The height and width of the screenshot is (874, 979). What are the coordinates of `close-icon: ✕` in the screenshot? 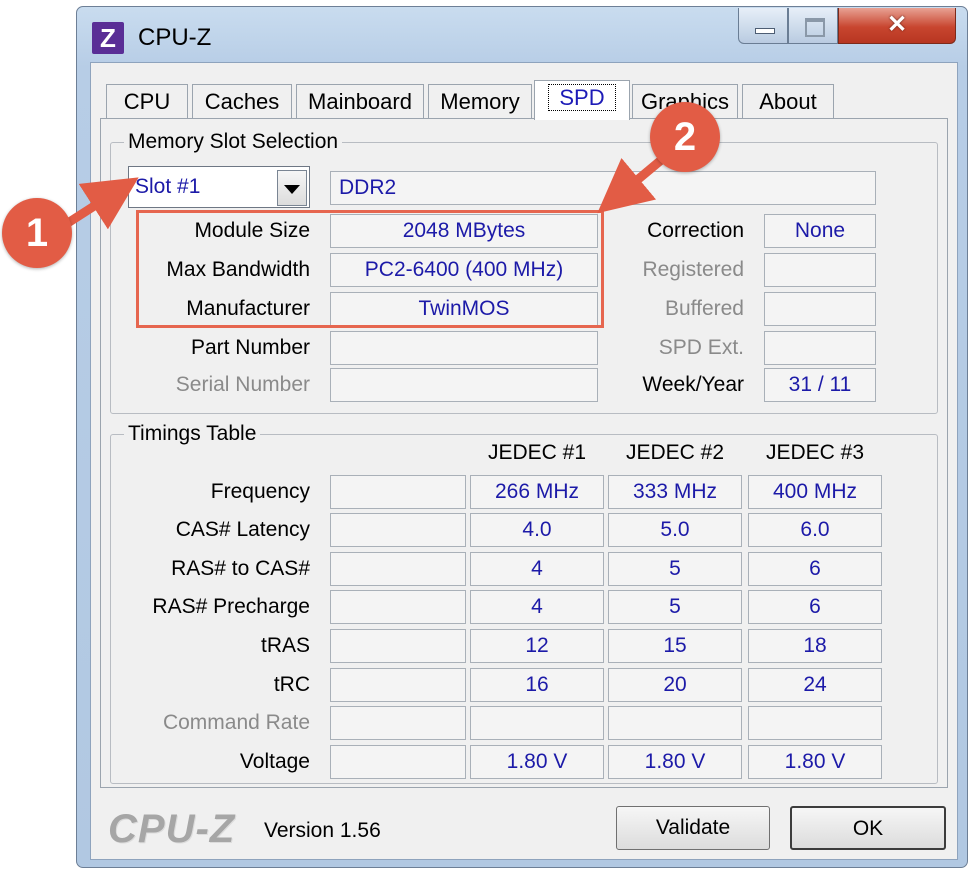 It's located at (897, 24).